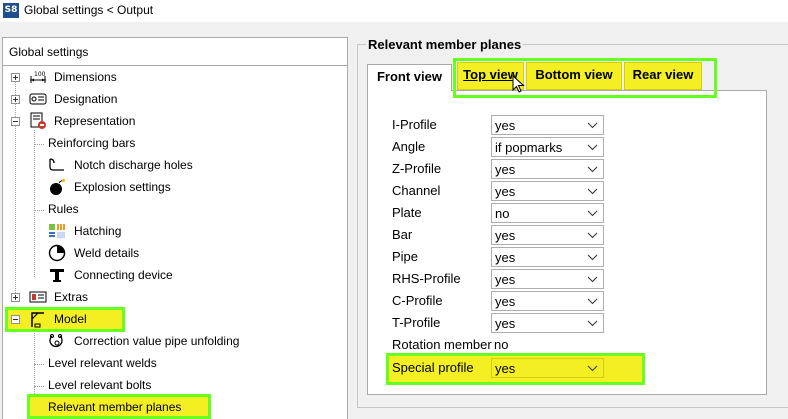 Image resolution: width=788 pixels, height=419 pixels. I want to click on tree-header: Global settings, so click(175, 52).